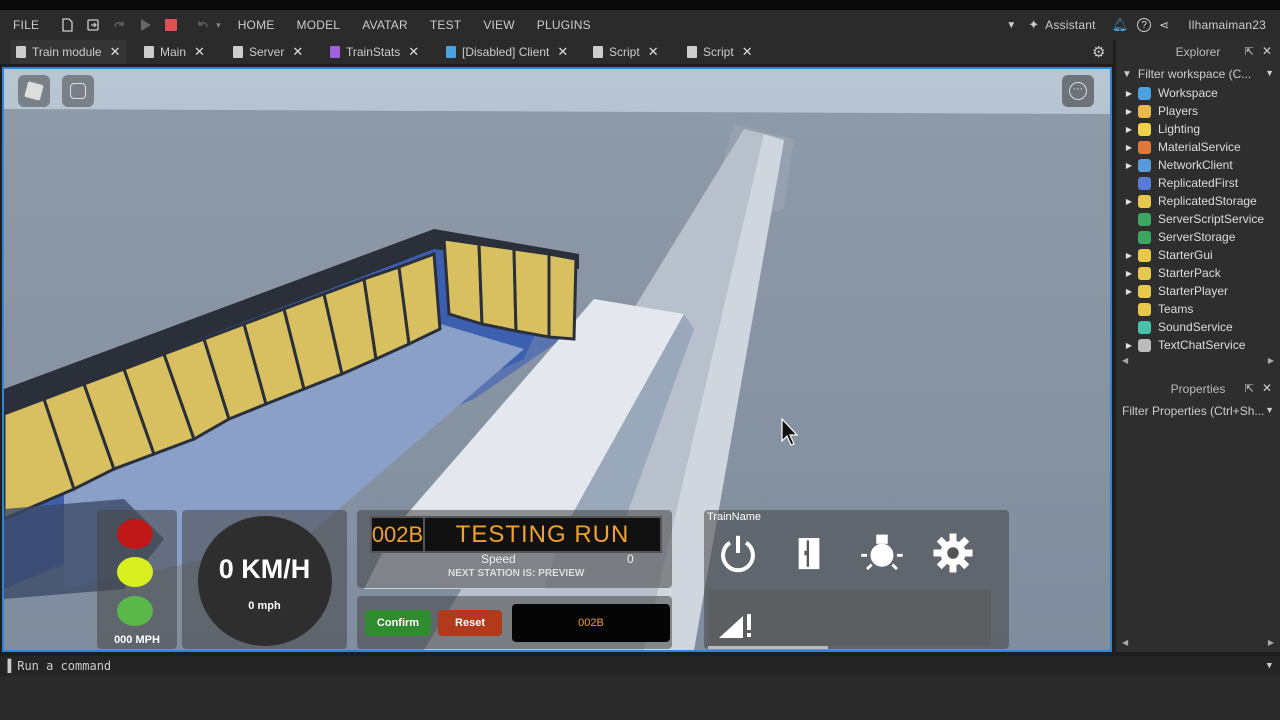 The image size is (1280, 720). I want to click on signal-green-light, so click(135, 611).